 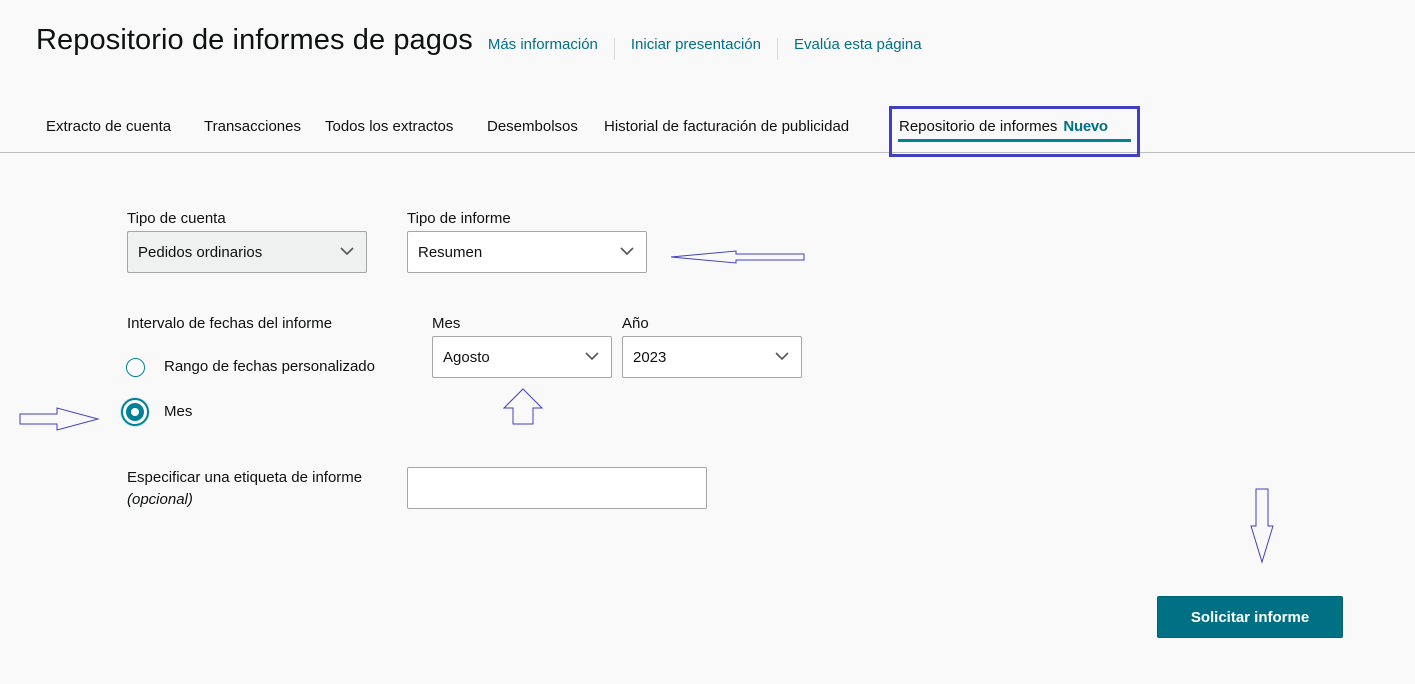 I want to click on report-type-label: Tipo de informe, so click(x=459, y=218).